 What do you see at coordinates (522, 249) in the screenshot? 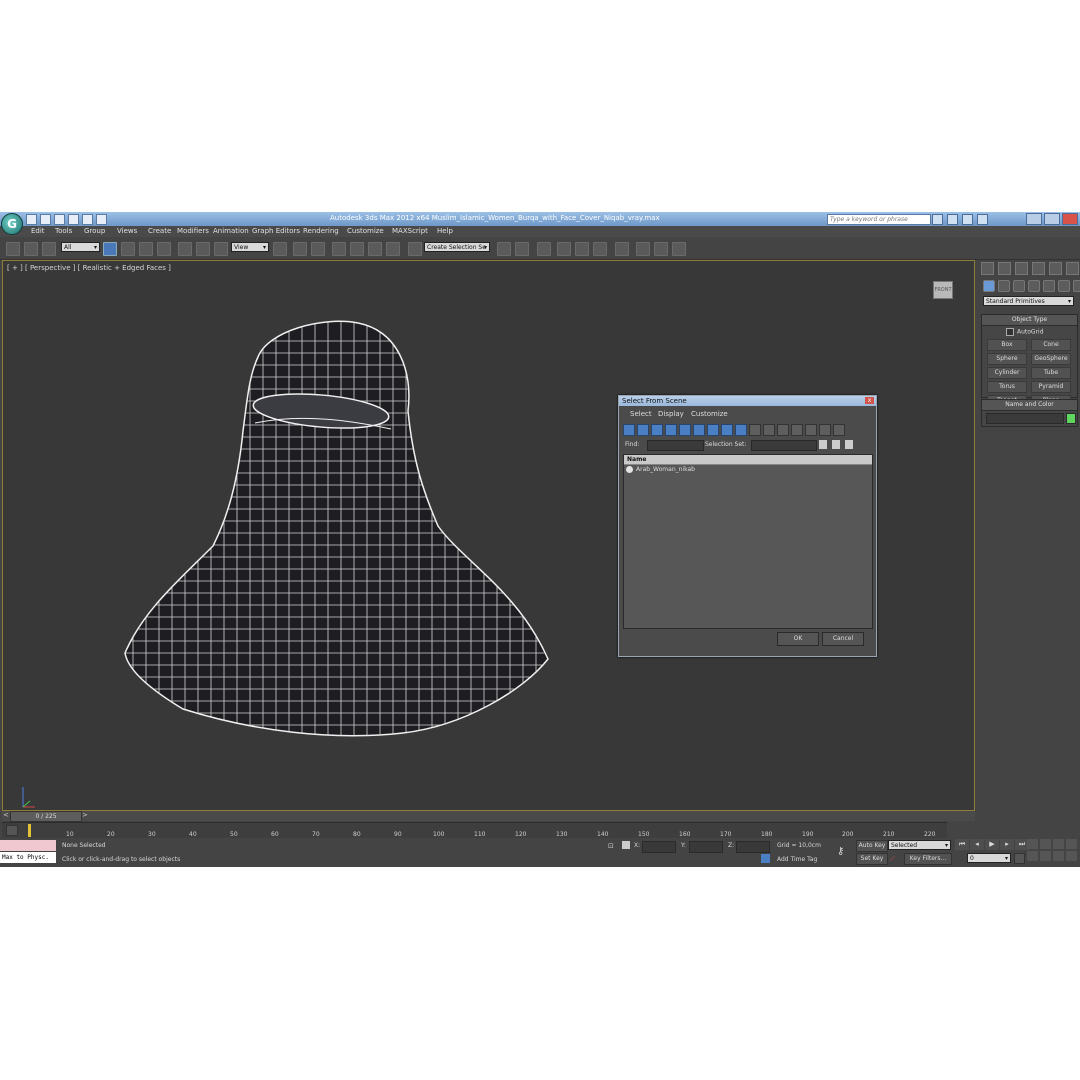
I see `align-icon` at bounding box center [522, 249].